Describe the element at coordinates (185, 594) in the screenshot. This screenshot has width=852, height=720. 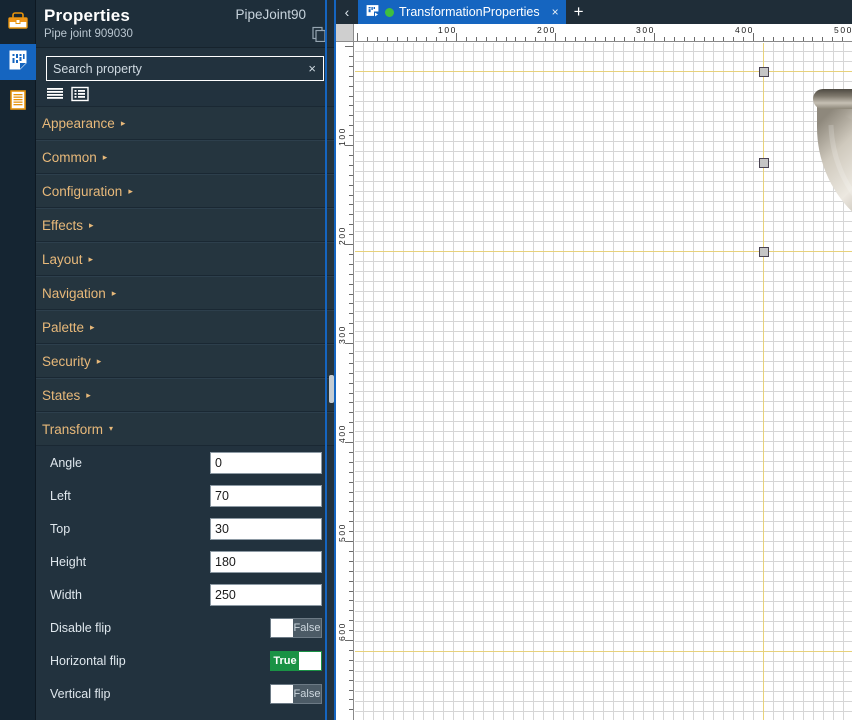
I see `property-row-width: Width` at that location.